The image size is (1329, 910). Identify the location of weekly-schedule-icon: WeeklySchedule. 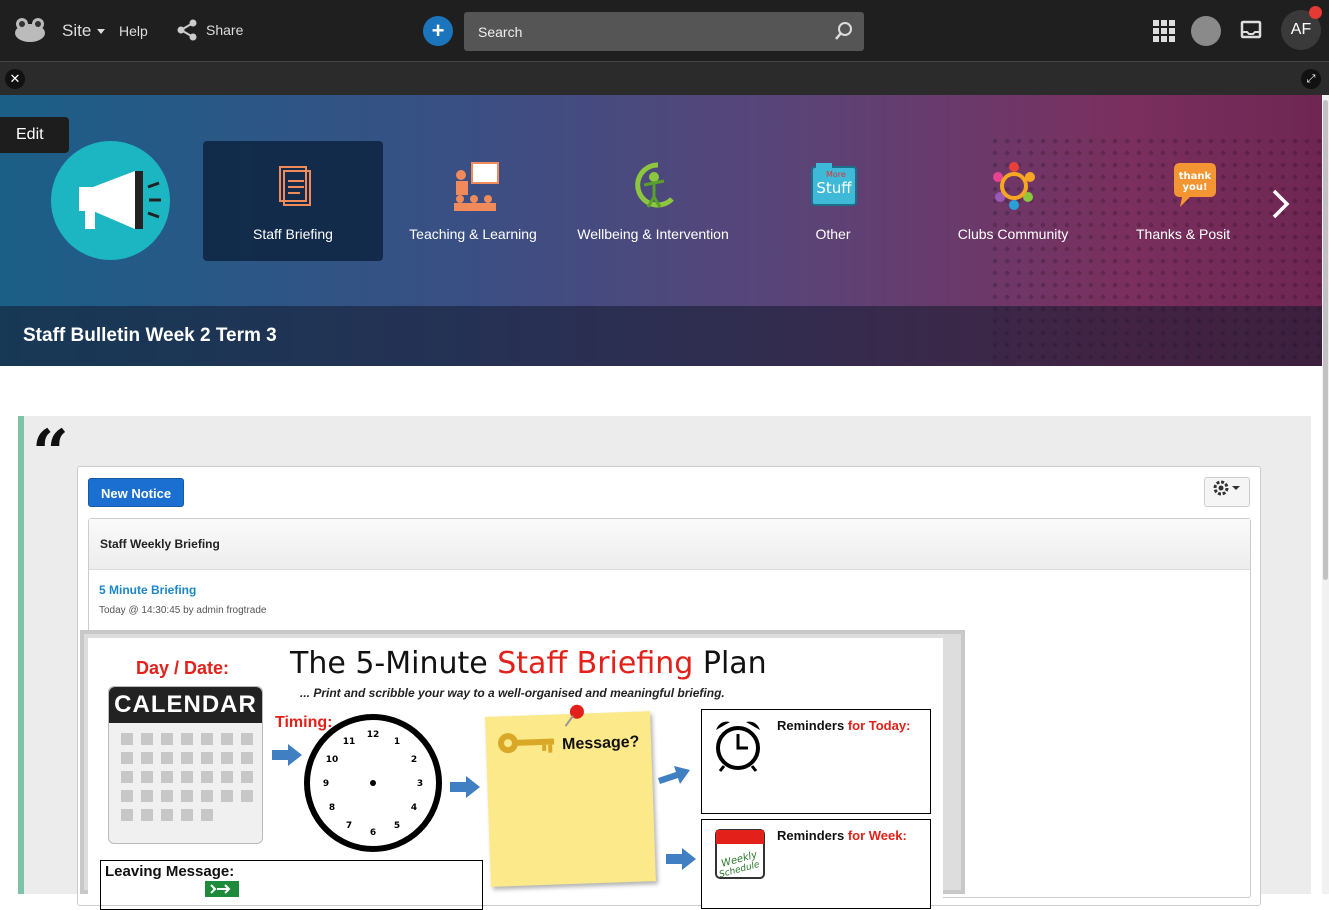
(740, 854).